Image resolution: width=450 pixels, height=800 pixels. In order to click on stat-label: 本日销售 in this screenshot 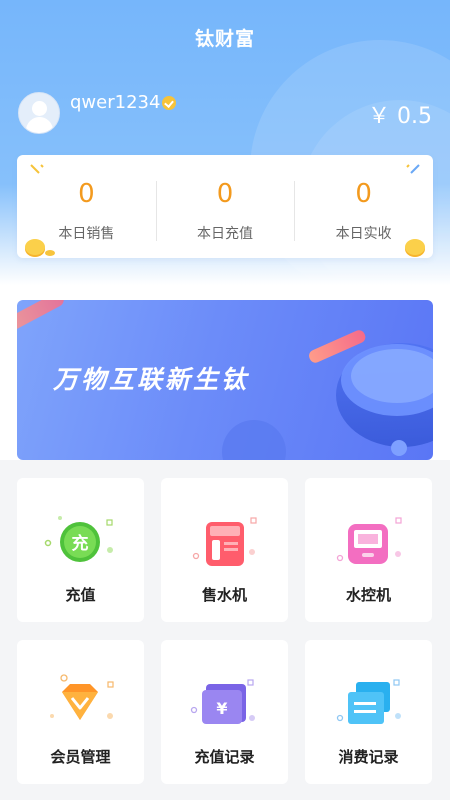, I will do `click(86, 234)`.